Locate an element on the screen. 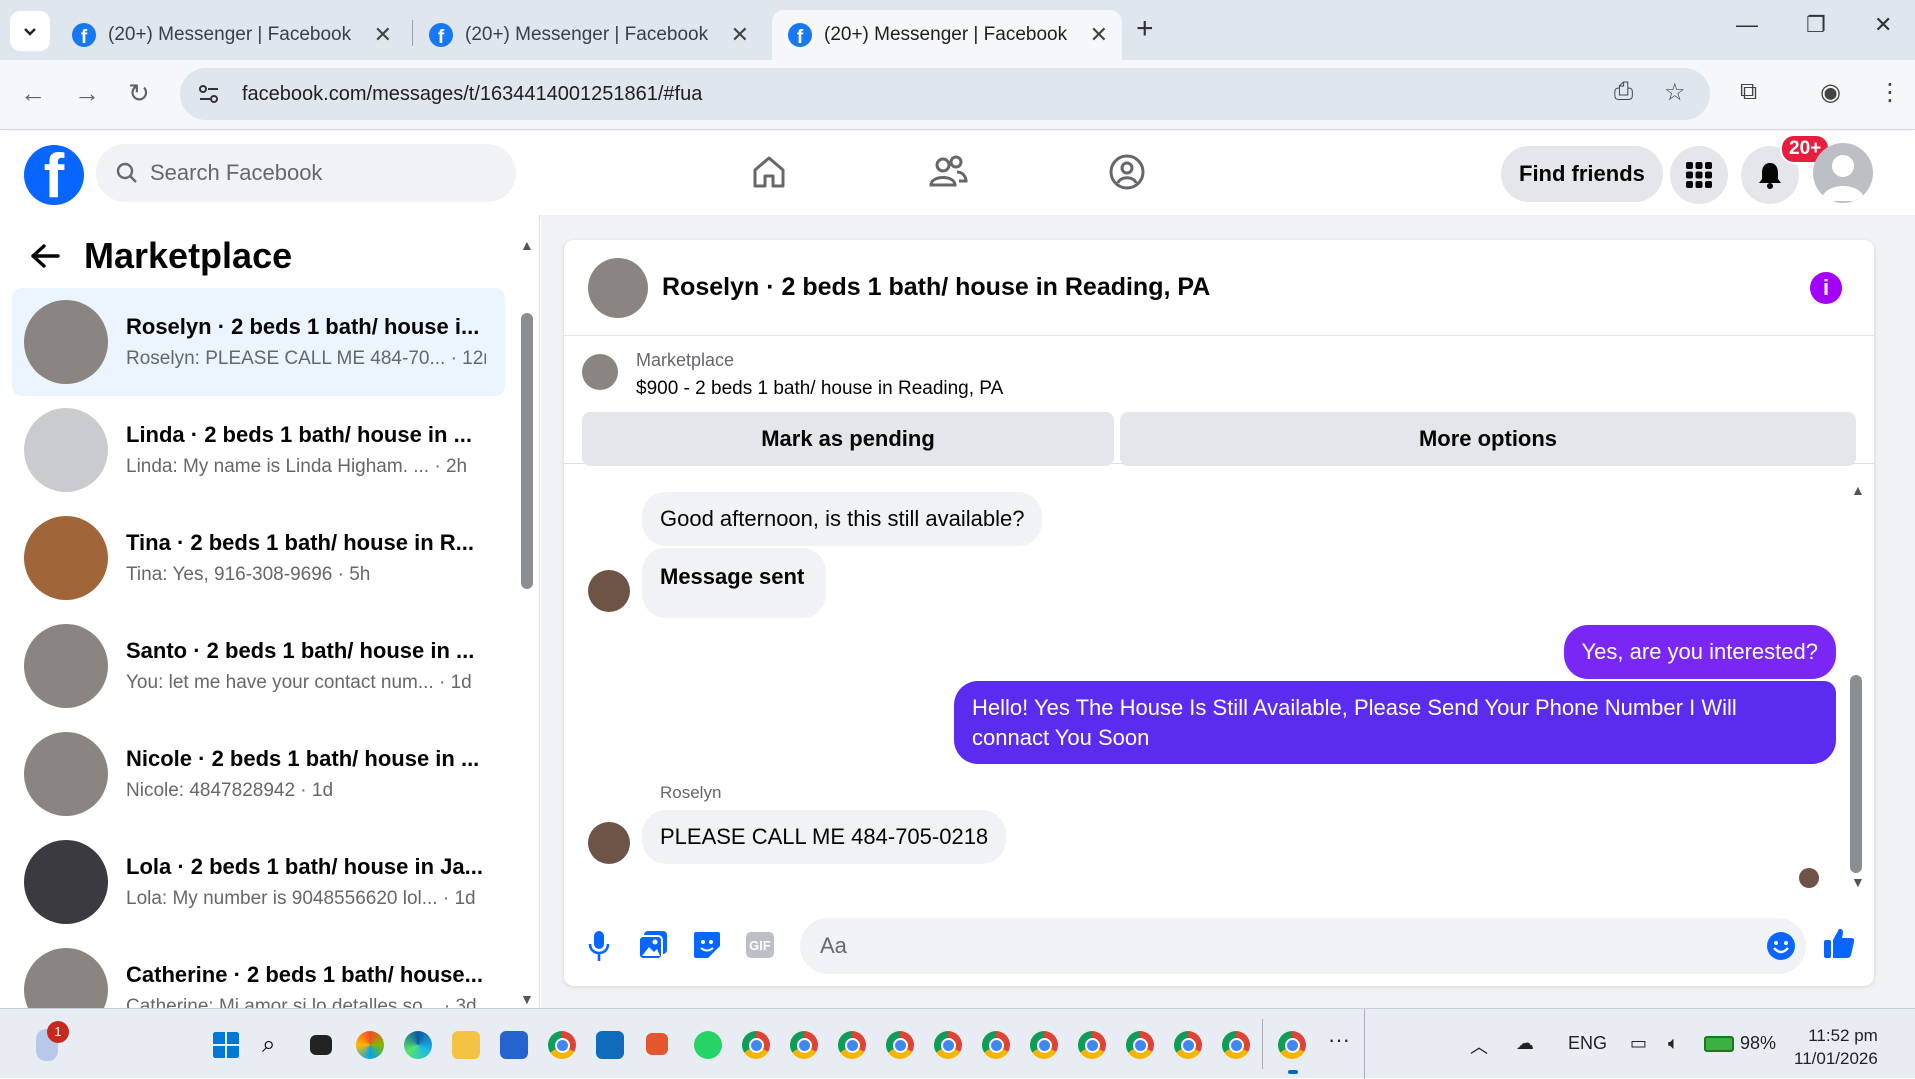  profile-icon: ◉ is located at coordinates (1830, 92).